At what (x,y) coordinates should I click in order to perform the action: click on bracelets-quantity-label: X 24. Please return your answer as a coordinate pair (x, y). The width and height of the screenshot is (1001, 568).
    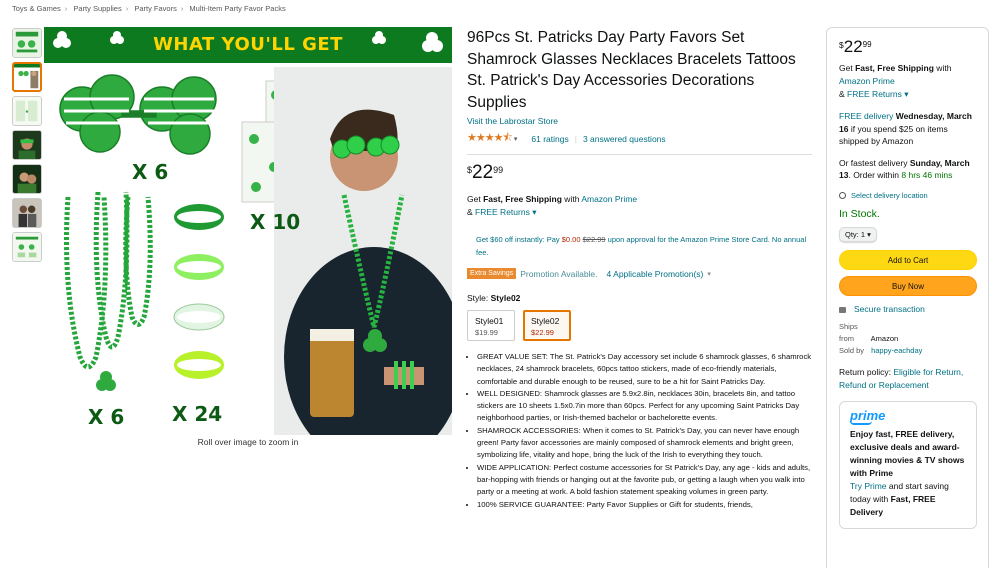
    Looking at the image, I should click on (197, 414).